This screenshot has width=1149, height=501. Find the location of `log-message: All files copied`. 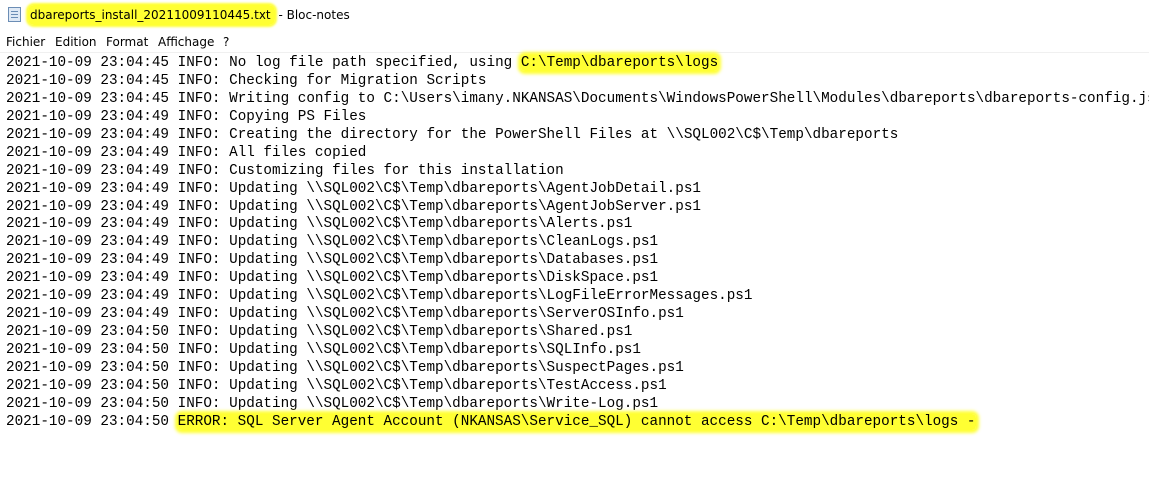

log-message: All files copied is located at coordinates (298, 152).